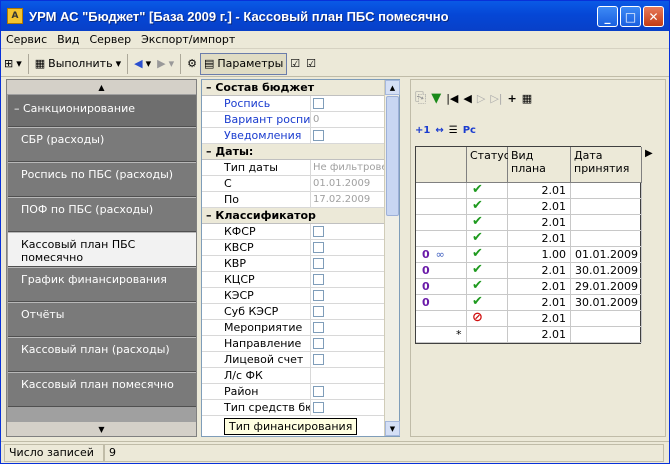 This screenshot has height=464, width=670. Describe the element at coordinates (392, 87) in the screenshot. I see `scroll-up-arrow: ▲` at that location.